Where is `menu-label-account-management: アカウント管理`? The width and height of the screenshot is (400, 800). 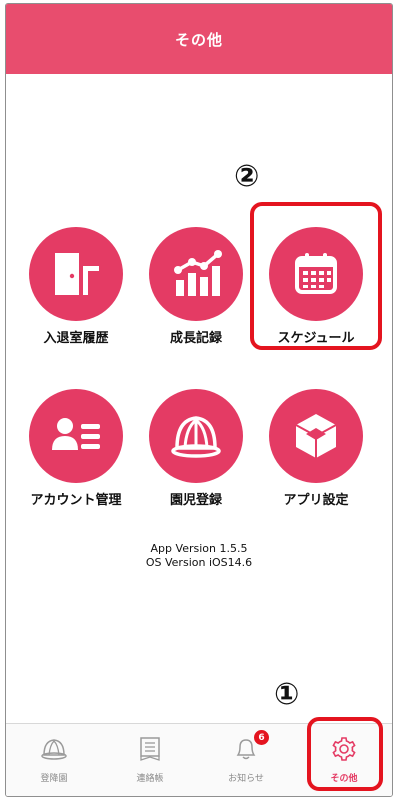
menu-label-account-management: アカウント管理 is located at coordinates (76, 500).